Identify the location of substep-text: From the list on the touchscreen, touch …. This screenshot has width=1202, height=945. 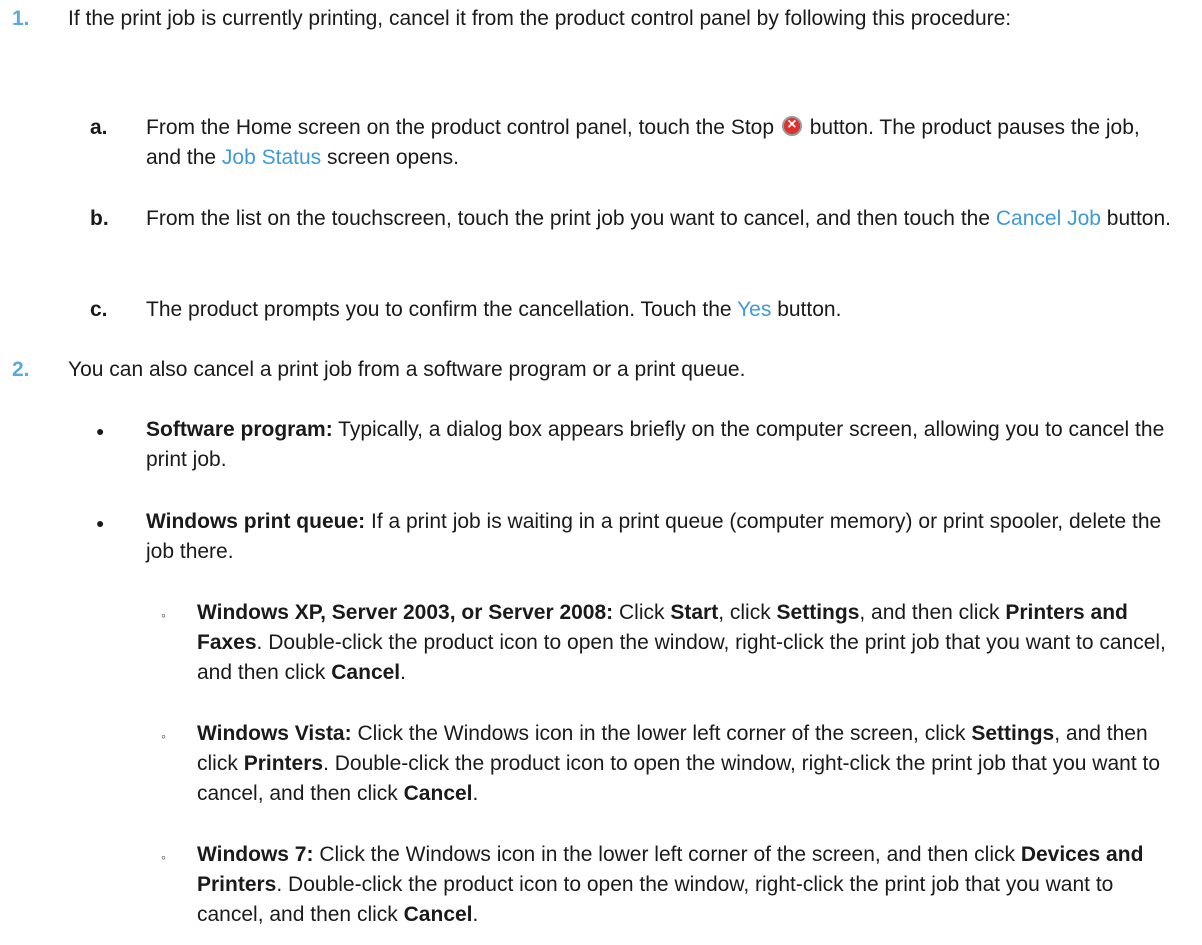
(661, 219).